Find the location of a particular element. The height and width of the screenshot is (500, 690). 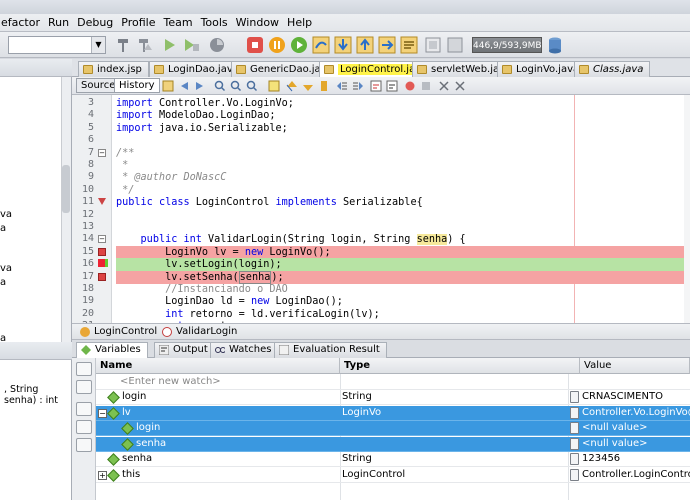

menu-item-help: Help is located at coordinates (299, 22).